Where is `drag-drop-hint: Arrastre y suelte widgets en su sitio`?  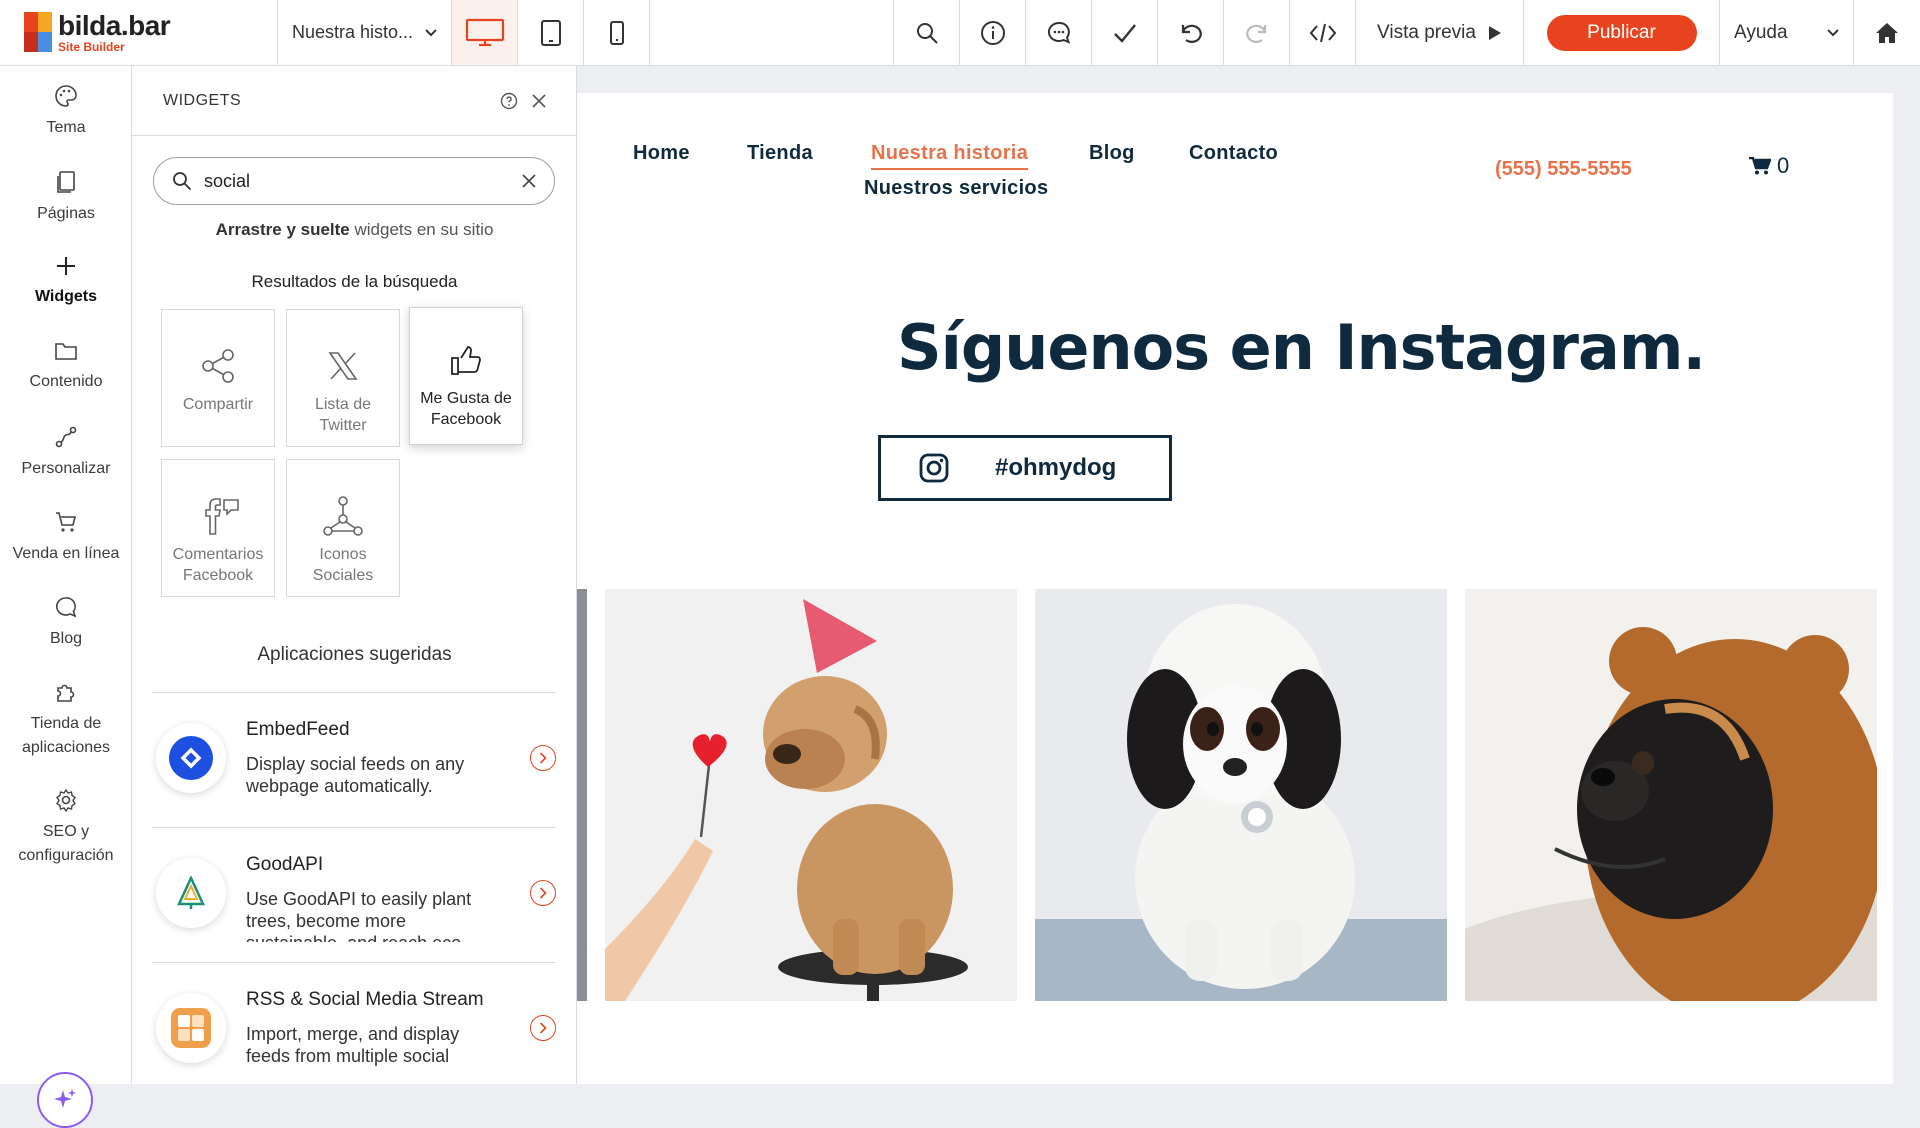
drag-drop-hint: Arrastre y suelte widgets en su sitio is located at coordinates (354, 229).